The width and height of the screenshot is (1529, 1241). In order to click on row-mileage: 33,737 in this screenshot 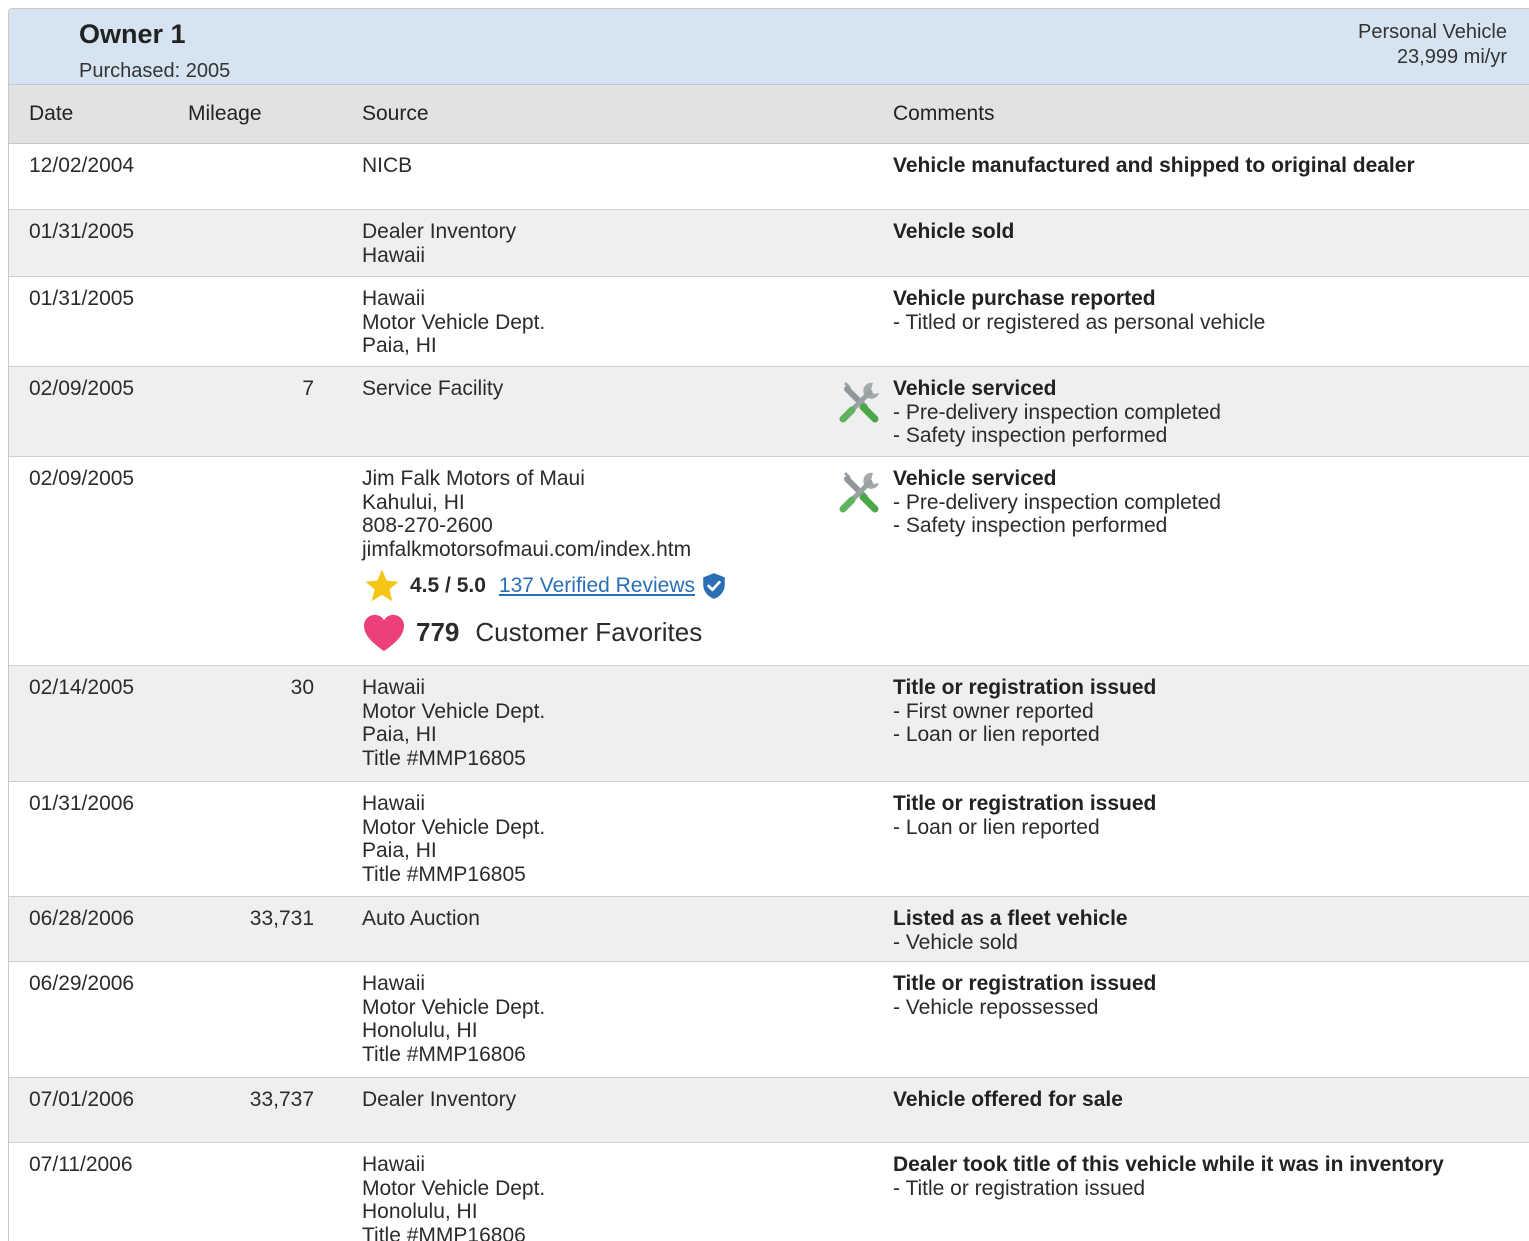, I will do `click(251, 1100)`.